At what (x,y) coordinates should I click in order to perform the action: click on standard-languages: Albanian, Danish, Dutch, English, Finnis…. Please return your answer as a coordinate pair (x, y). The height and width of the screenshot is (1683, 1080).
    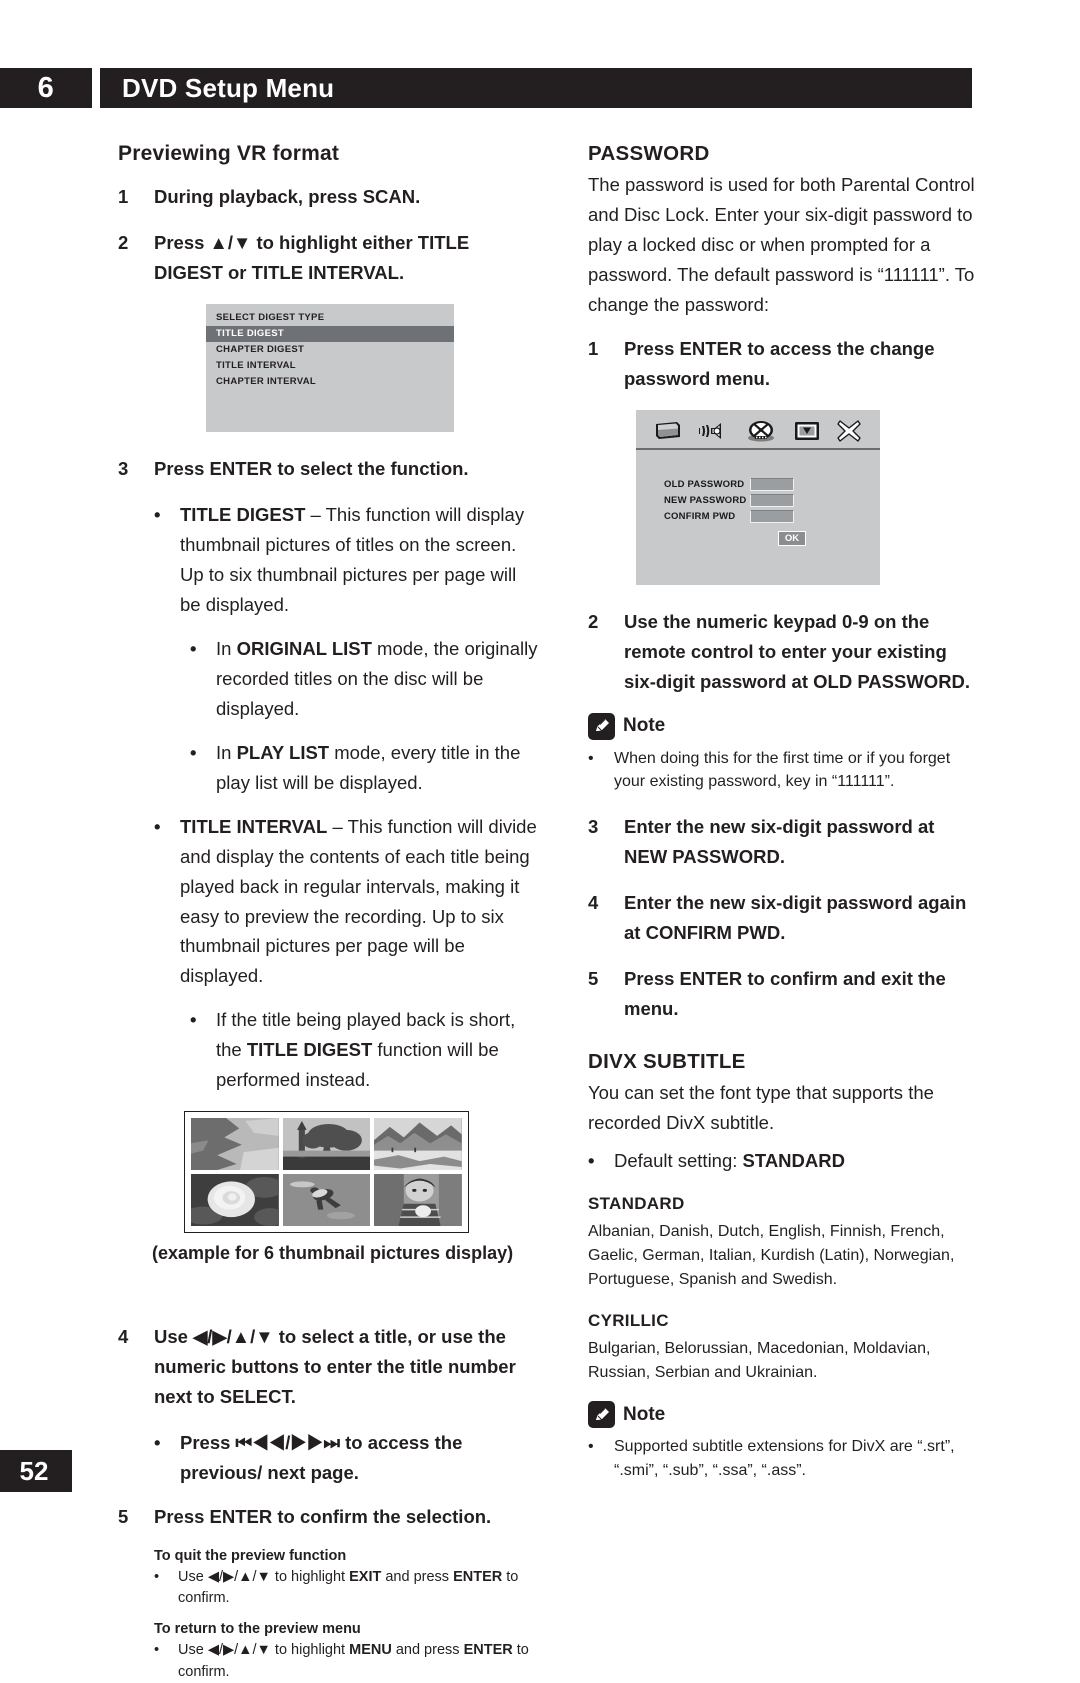
    Looking at the image, I should click on (771, 1255).